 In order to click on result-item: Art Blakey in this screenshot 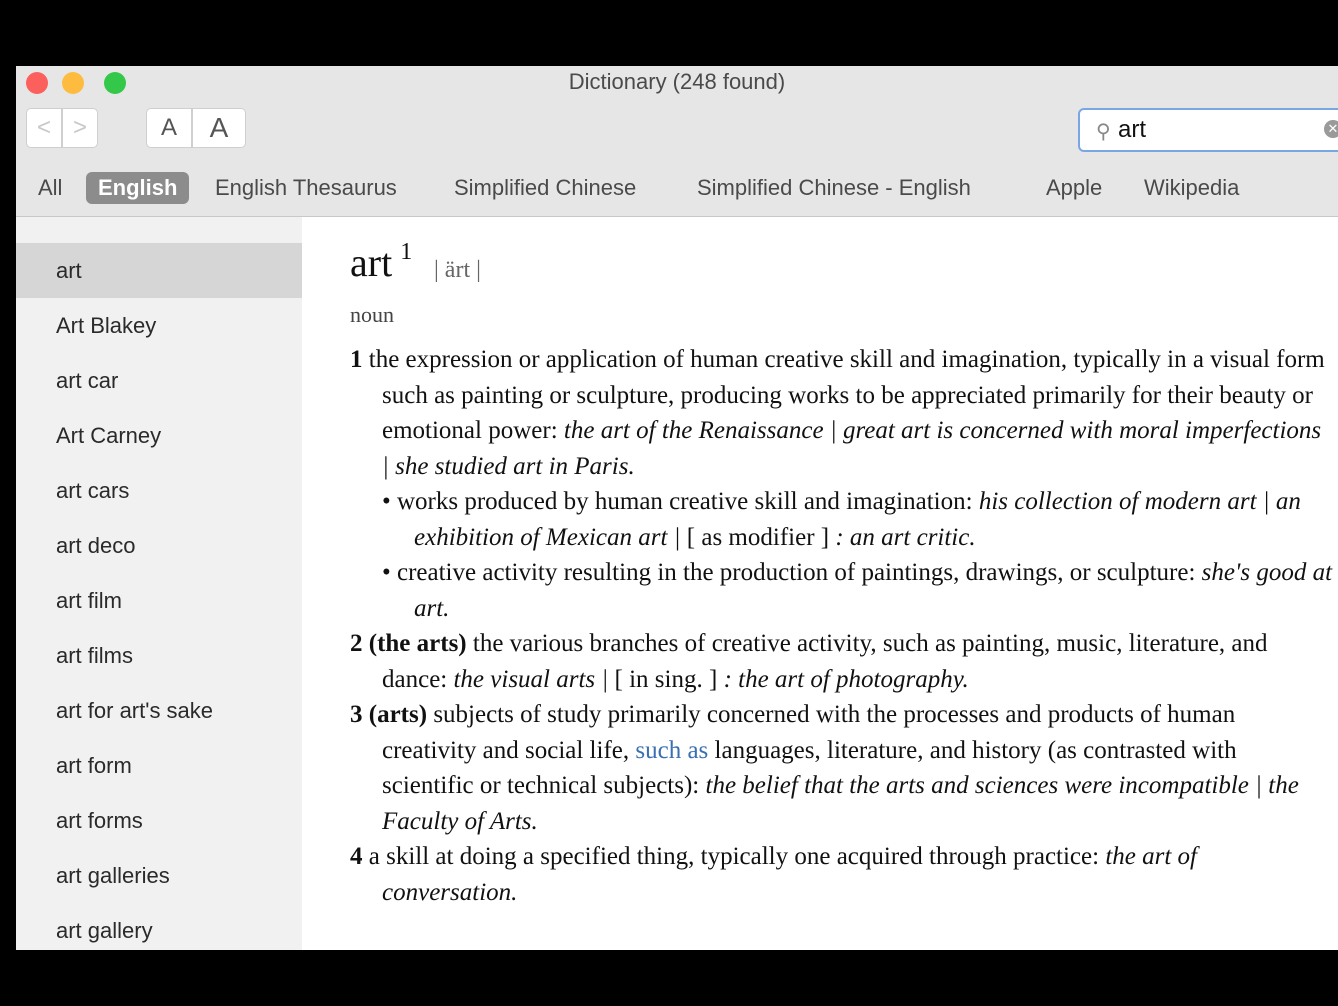, I will do `click(159, 325)`.